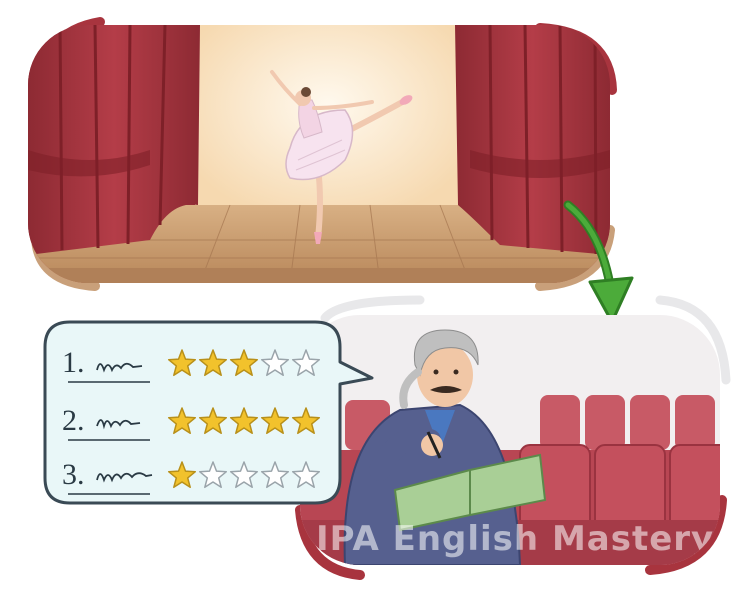  I want to click on stage-edge, so click(319, 275).